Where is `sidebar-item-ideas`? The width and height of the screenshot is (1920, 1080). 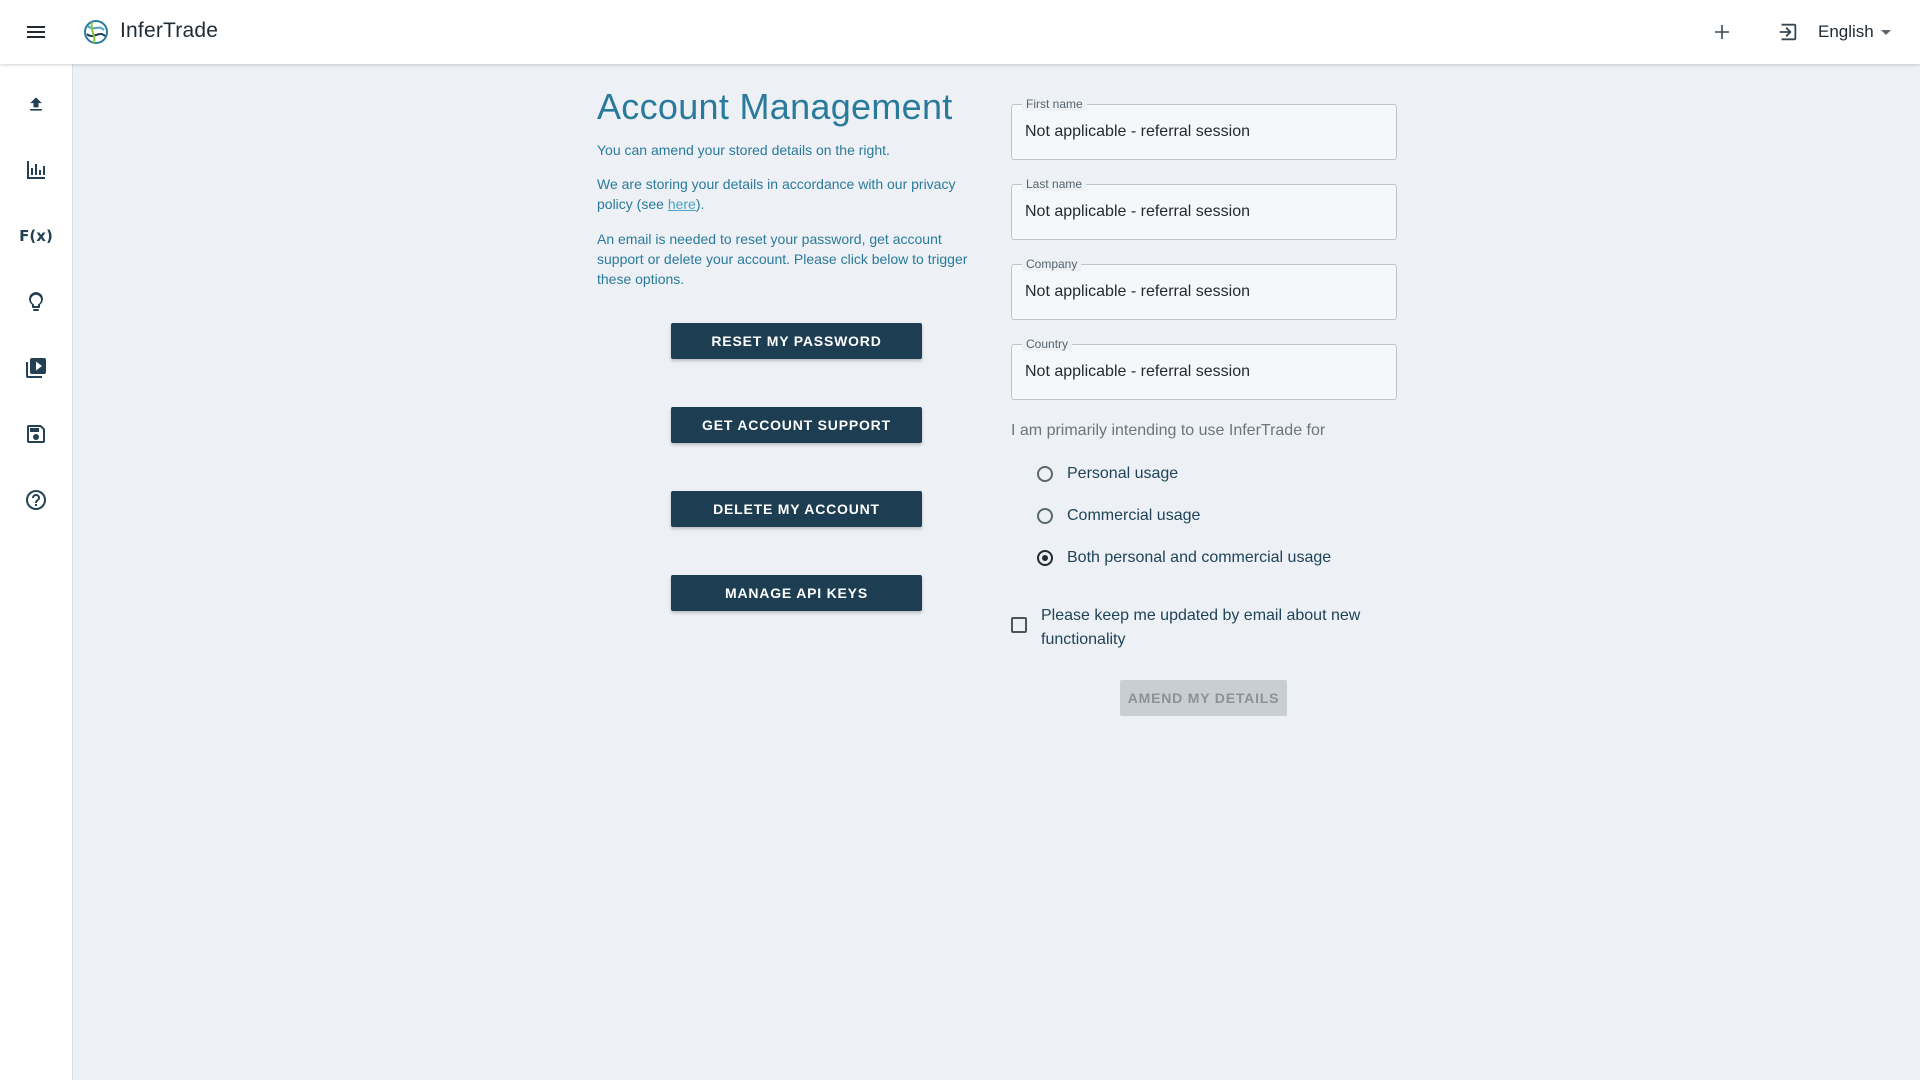 sidebar-item-ideas is located at coordinates (36, 302).